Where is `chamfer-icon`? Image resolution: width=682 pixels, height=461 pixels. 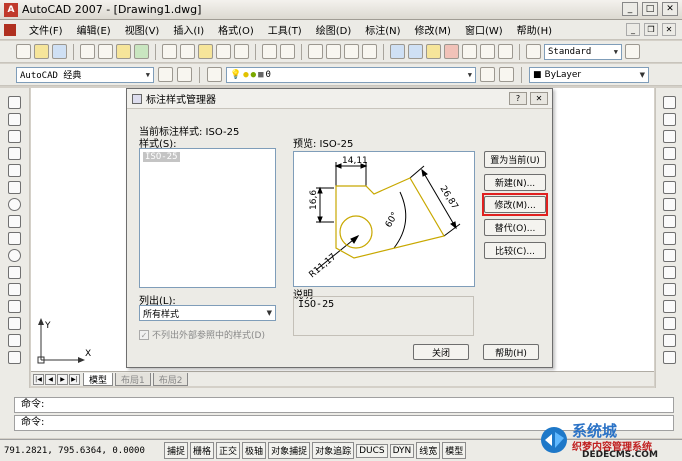
chamfer-icon is located at coordinates (669, 323).